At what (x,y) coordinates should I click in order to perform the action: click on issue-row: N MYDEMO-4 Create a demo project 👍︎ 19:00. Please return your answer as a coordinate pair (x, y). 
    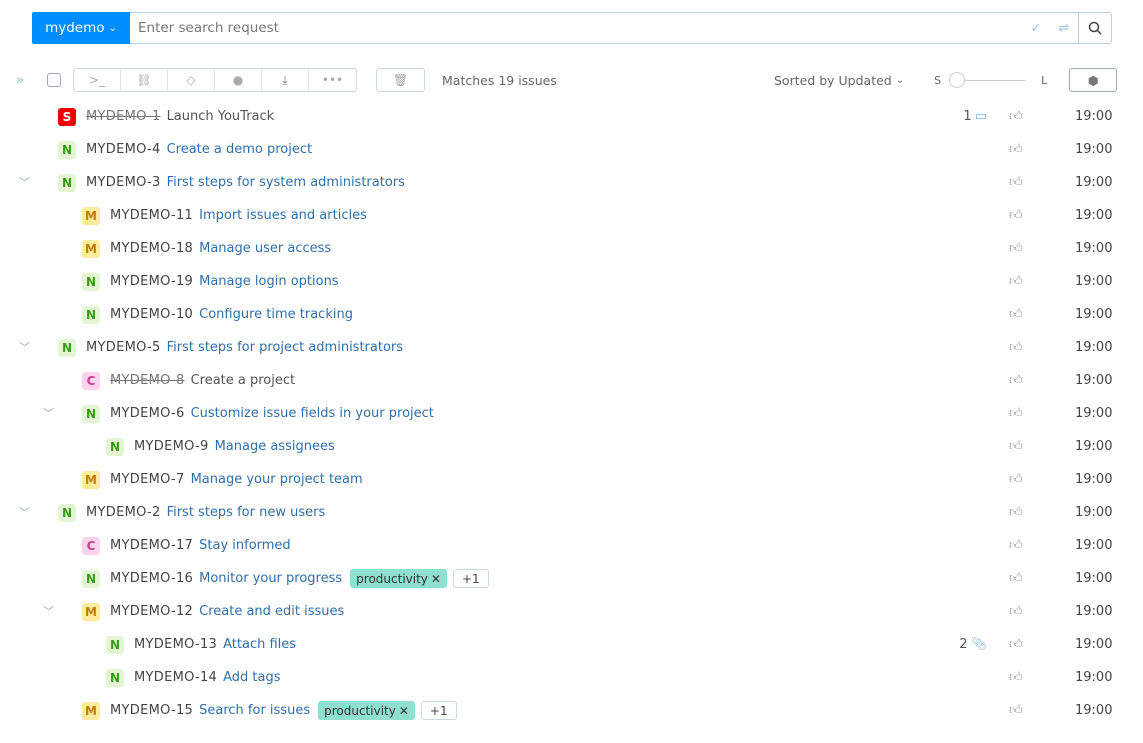
    Looking at the image, I should click on (571, 149).